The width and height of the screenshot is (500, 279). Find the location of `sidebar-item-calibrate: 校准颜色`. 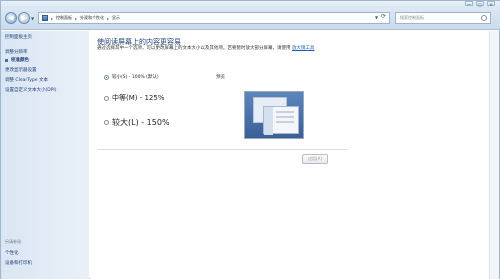

sidebar-item-calibrate: 校准颜色 is located at coordinates (20, 60).